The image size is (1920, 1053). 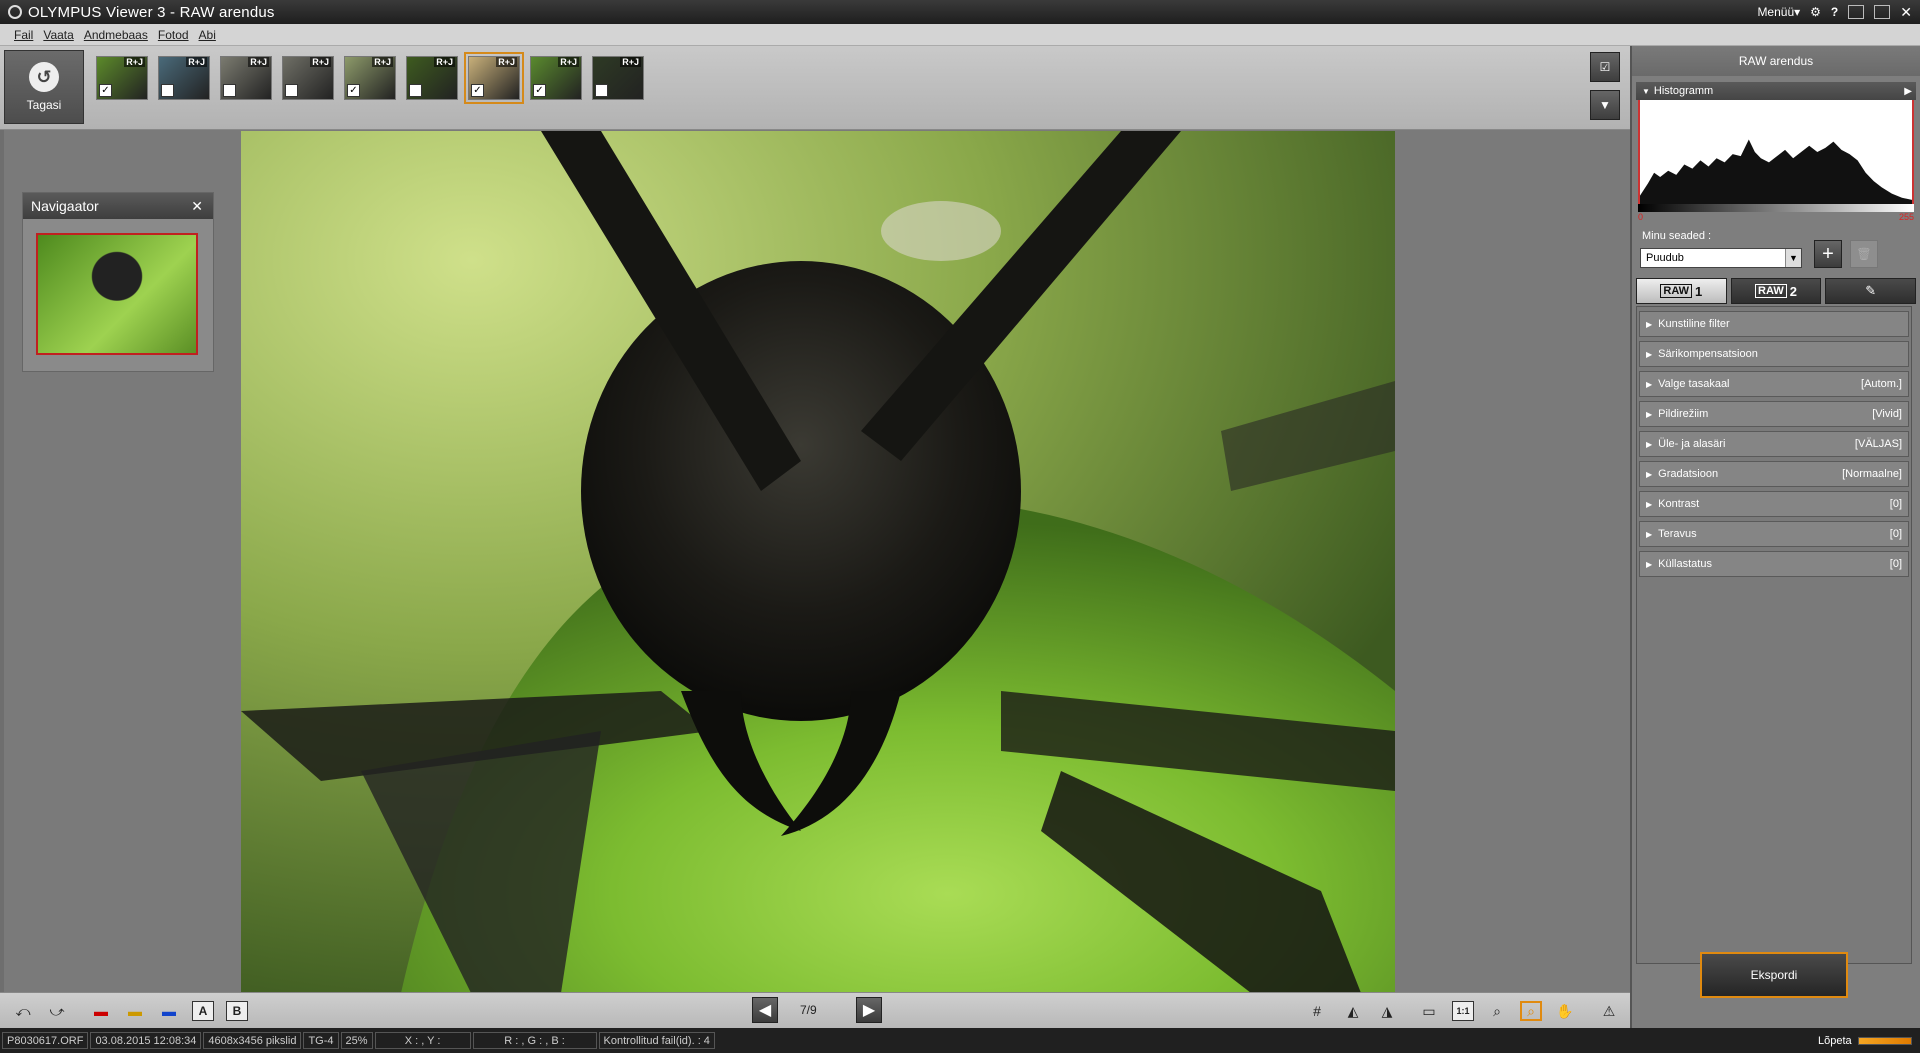 What do you see at coordinates (15, 12) in the screenshot?
I see `app-icon` at bounding box center [15, 12].